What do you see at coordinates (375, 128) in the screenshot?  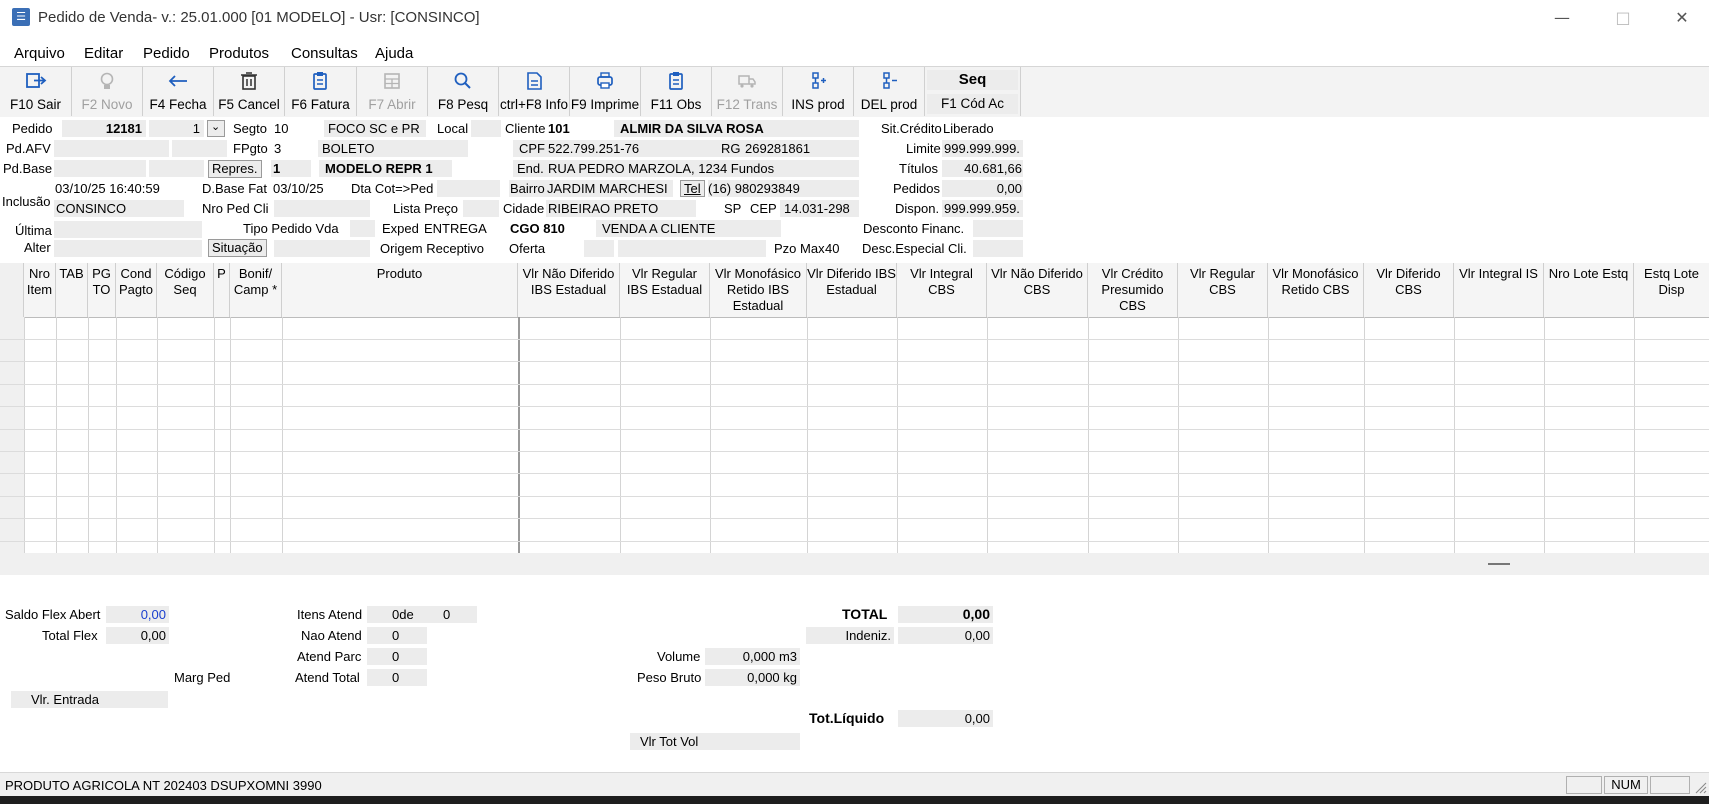 I see `segto-name-field: FOCO SC e PR` at bounding box center [375, 128].